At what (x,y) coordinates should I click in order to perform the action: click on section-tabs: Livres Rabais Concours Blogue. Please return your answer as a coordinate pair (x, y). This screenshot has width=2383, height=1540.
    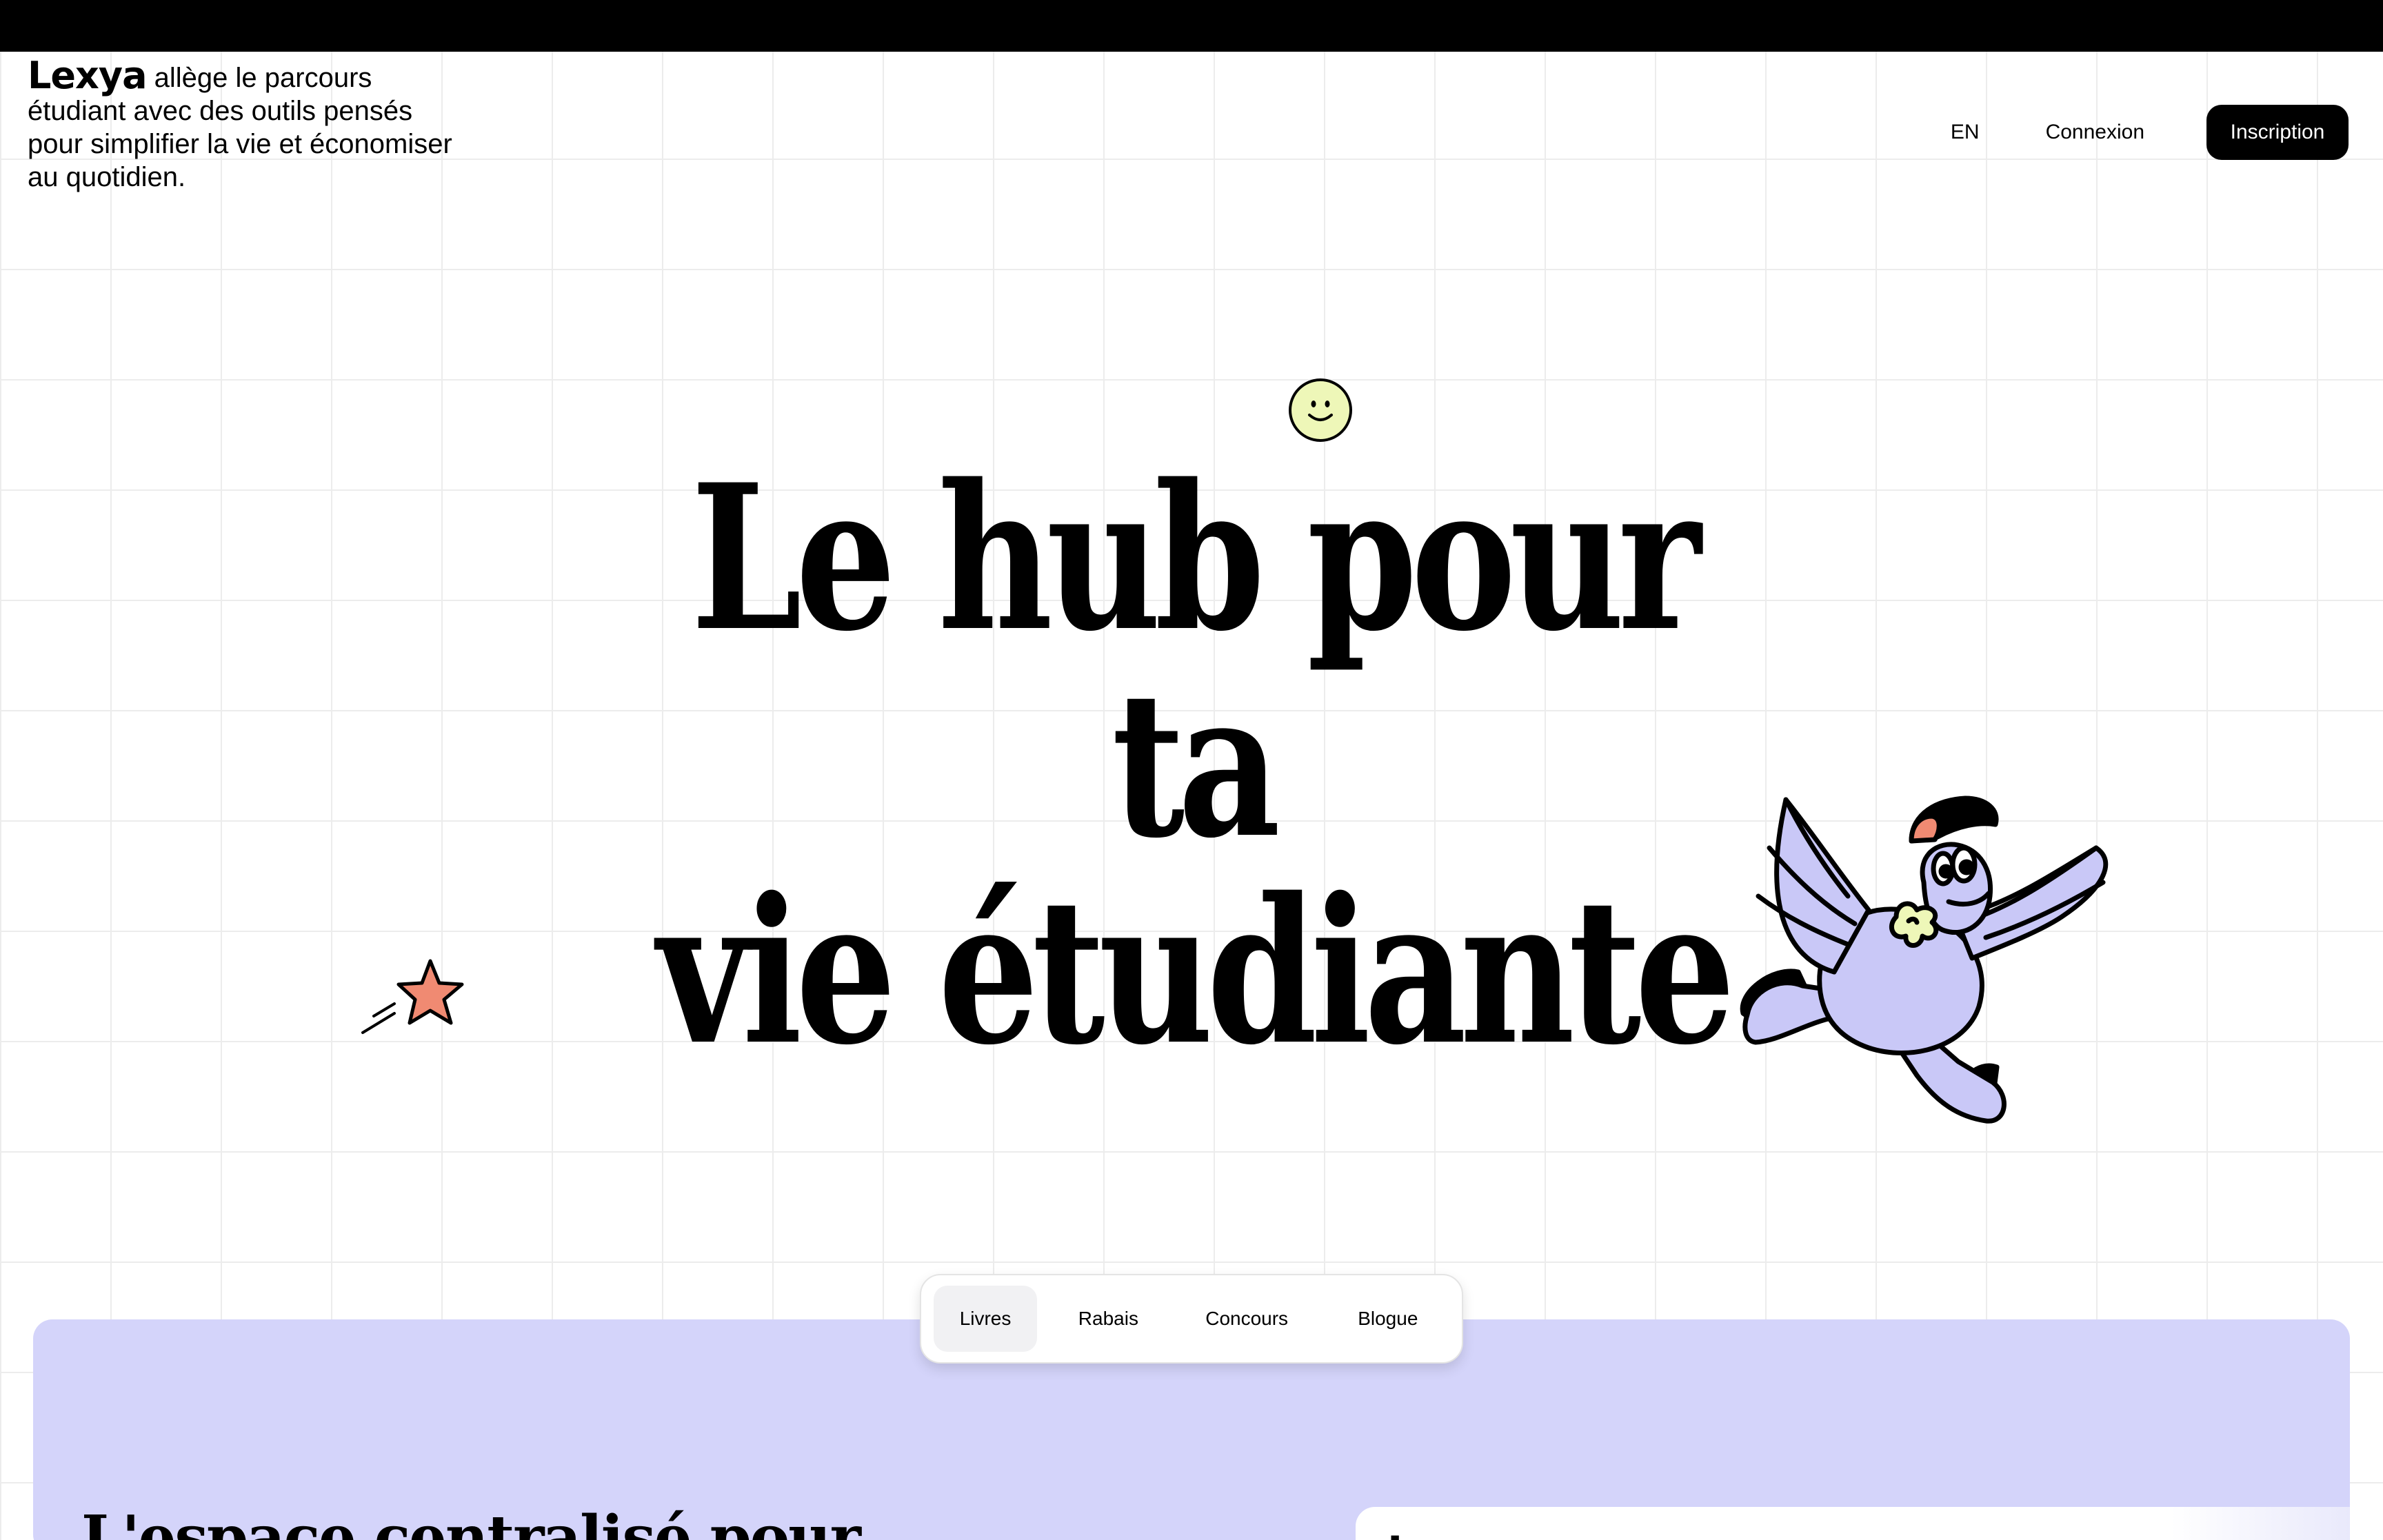
    Looking at the image, I should click on (1191, 1319).